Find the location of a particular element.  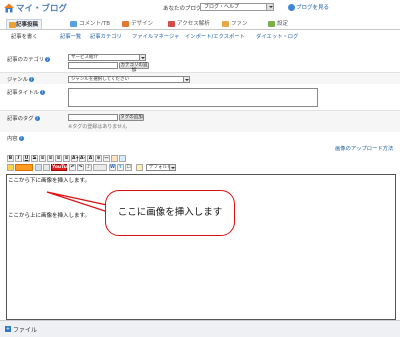

gear-icon is located at coordinates (271, 24).